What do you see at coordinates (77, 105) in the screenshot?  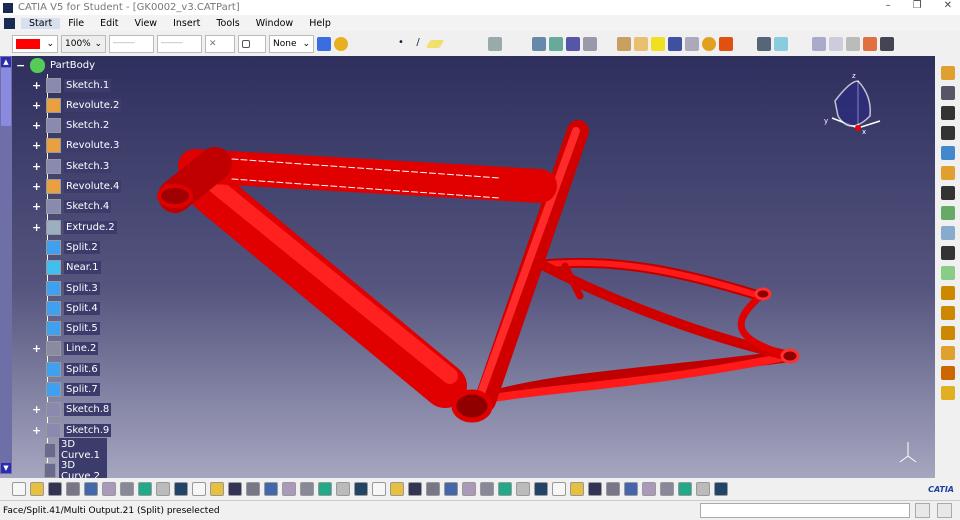 I see `tree-node: + Revolute.2` at bounding box center [77, 105].